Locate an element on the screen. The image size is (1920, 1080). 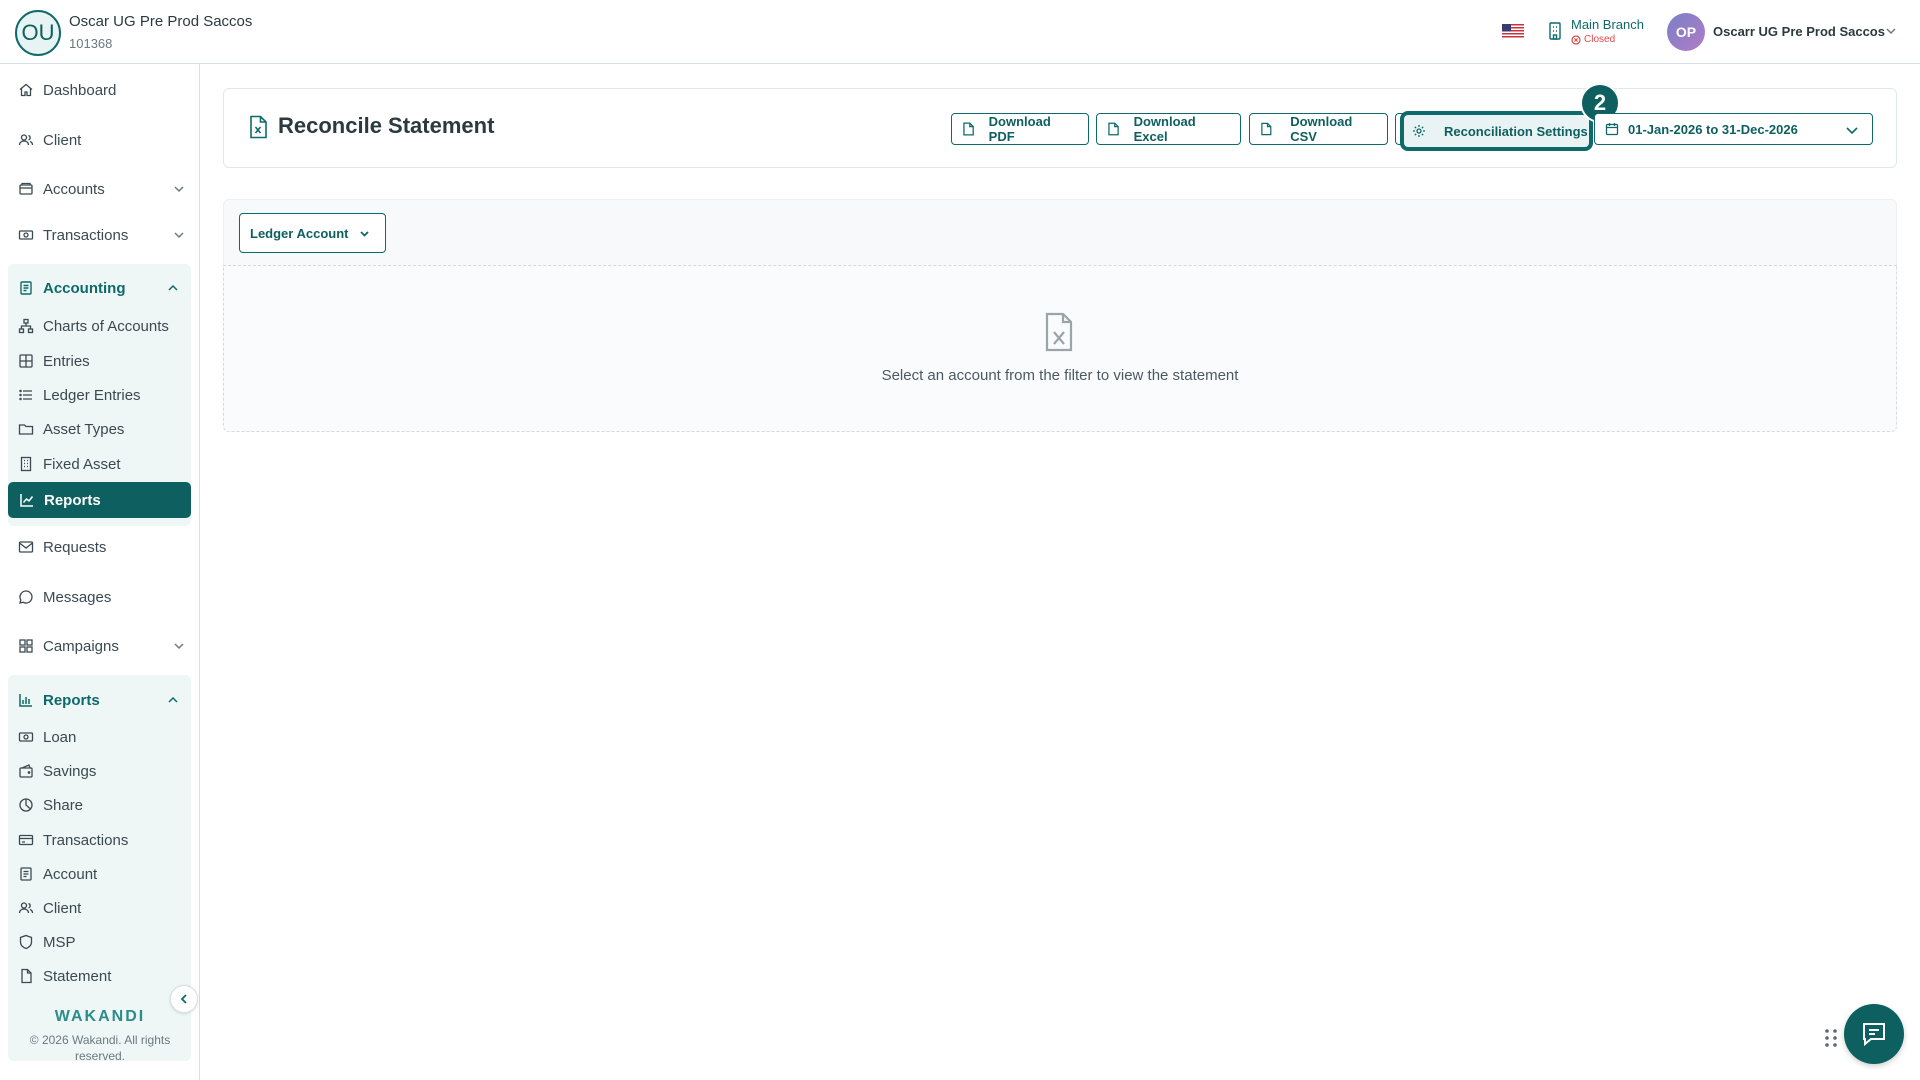
download-pdf-button: Download PDF is located at coordinates (1020, 129).